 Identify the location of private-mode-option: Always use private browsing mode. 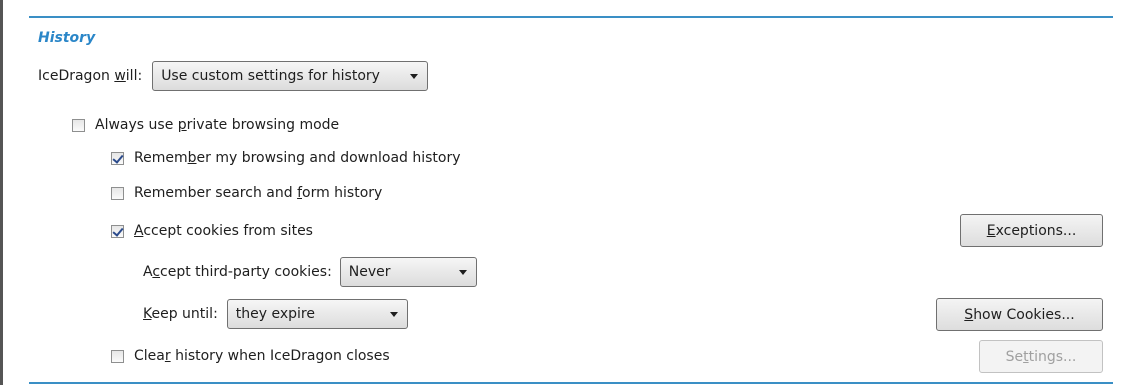
(205, 125).